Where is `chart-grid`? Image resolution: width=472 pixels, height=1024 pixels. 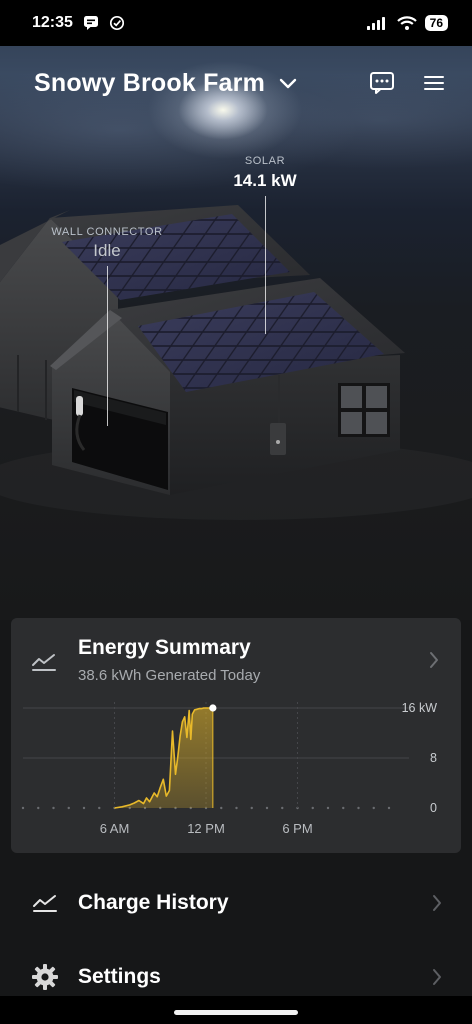
chart-grid is located at coordinates (215, 756).